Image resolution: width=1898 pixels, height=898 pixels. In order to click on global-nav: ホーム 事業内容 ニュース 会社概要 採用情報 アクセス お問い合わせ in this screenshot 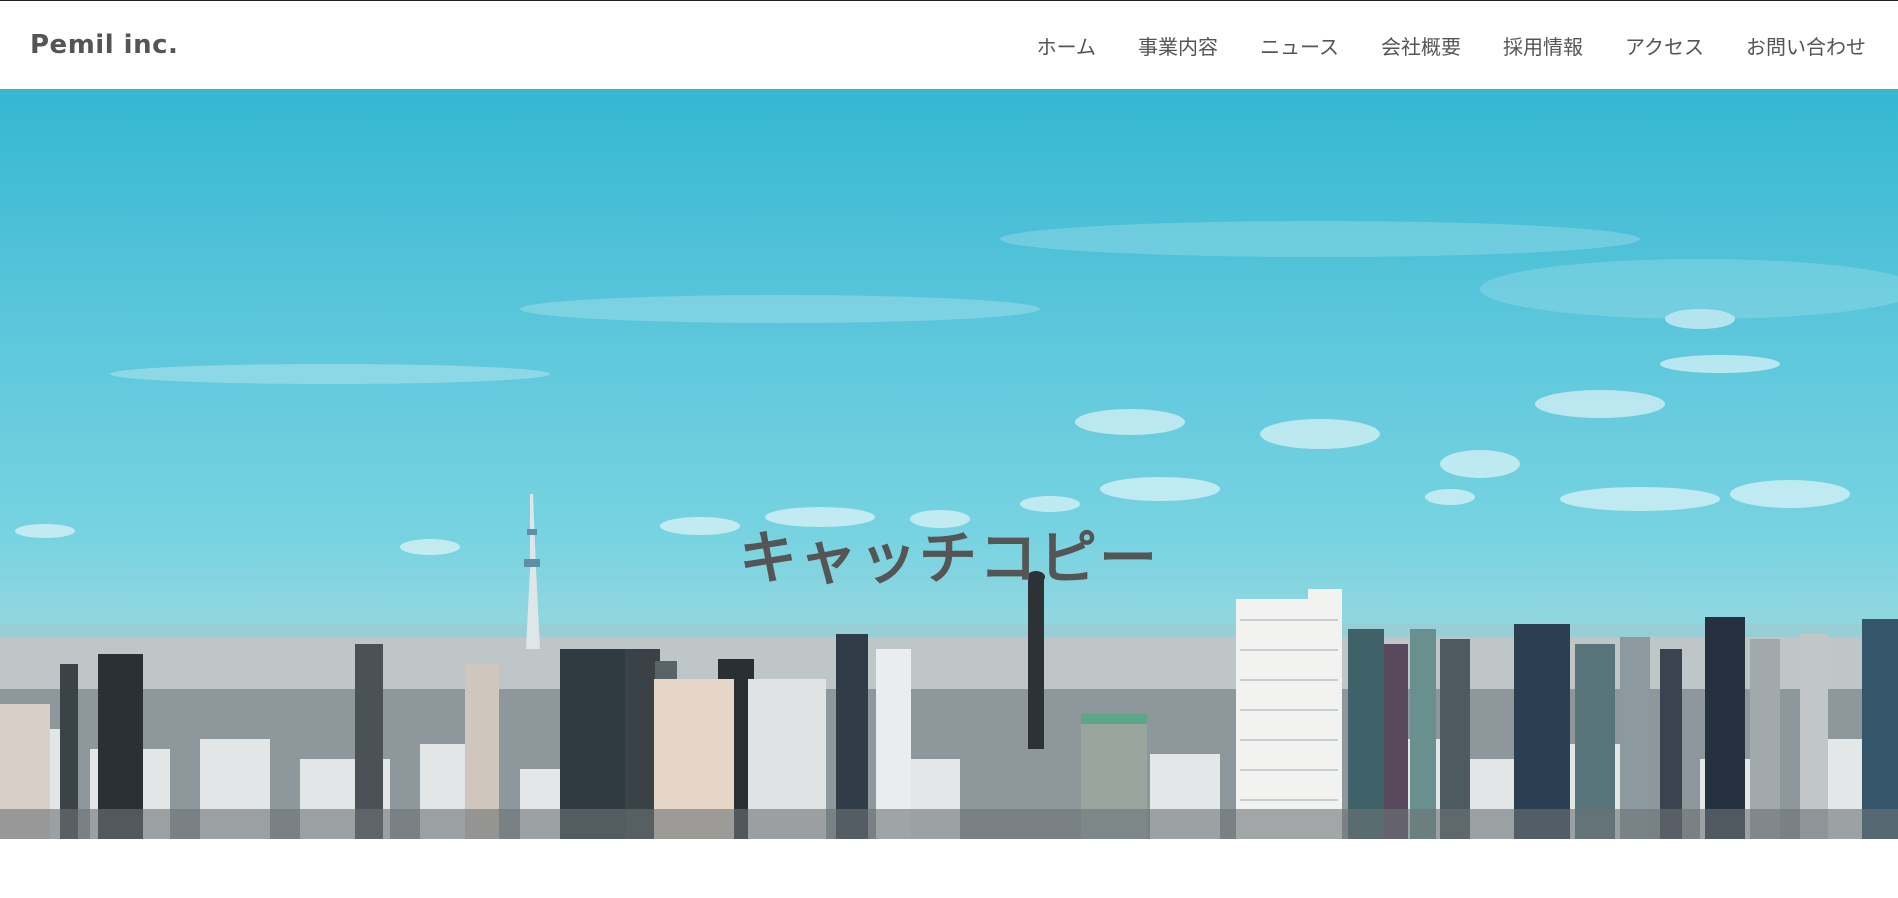, I will do `click(1430, 45)`.